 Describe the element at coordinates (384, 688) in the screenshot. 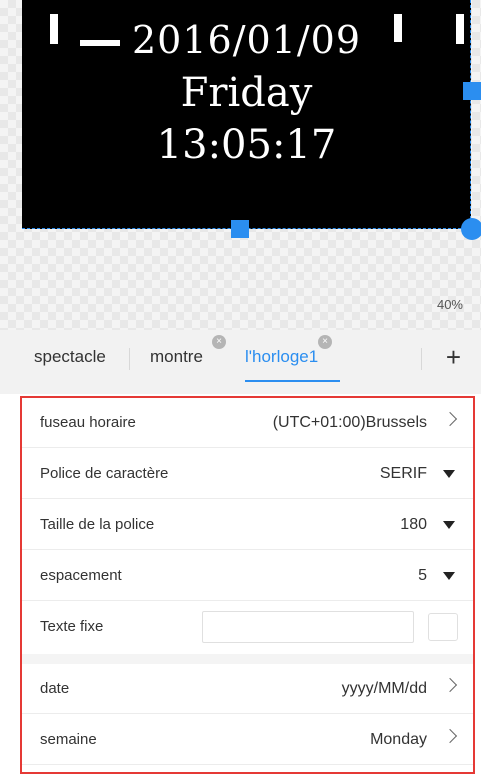

I see `date-value: yyyy/MM/dd` at that location.